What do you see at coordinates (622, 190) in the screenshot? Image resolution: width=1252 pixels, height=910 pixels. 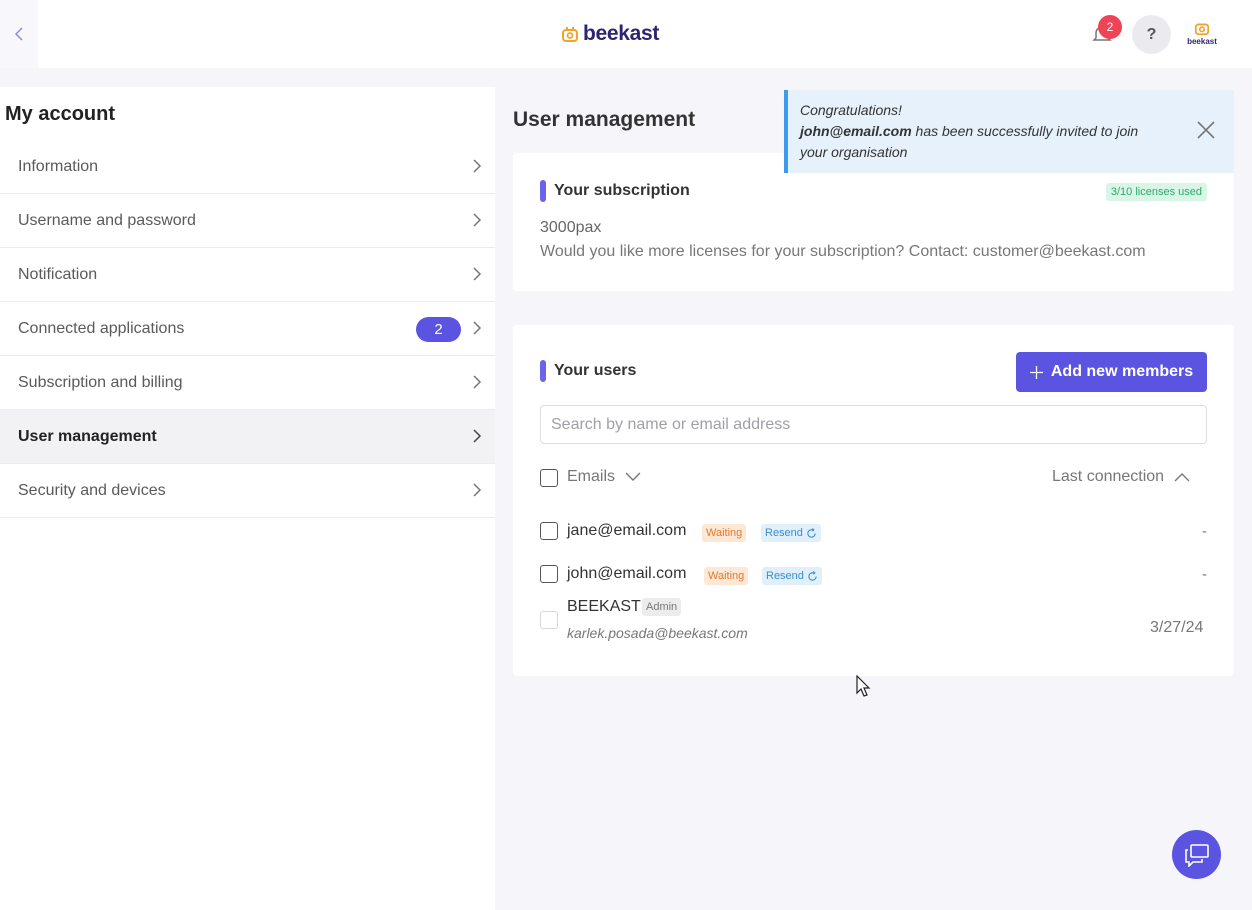 I see `subscription-title-text: Your subscription` at bounding box center [622, 190].